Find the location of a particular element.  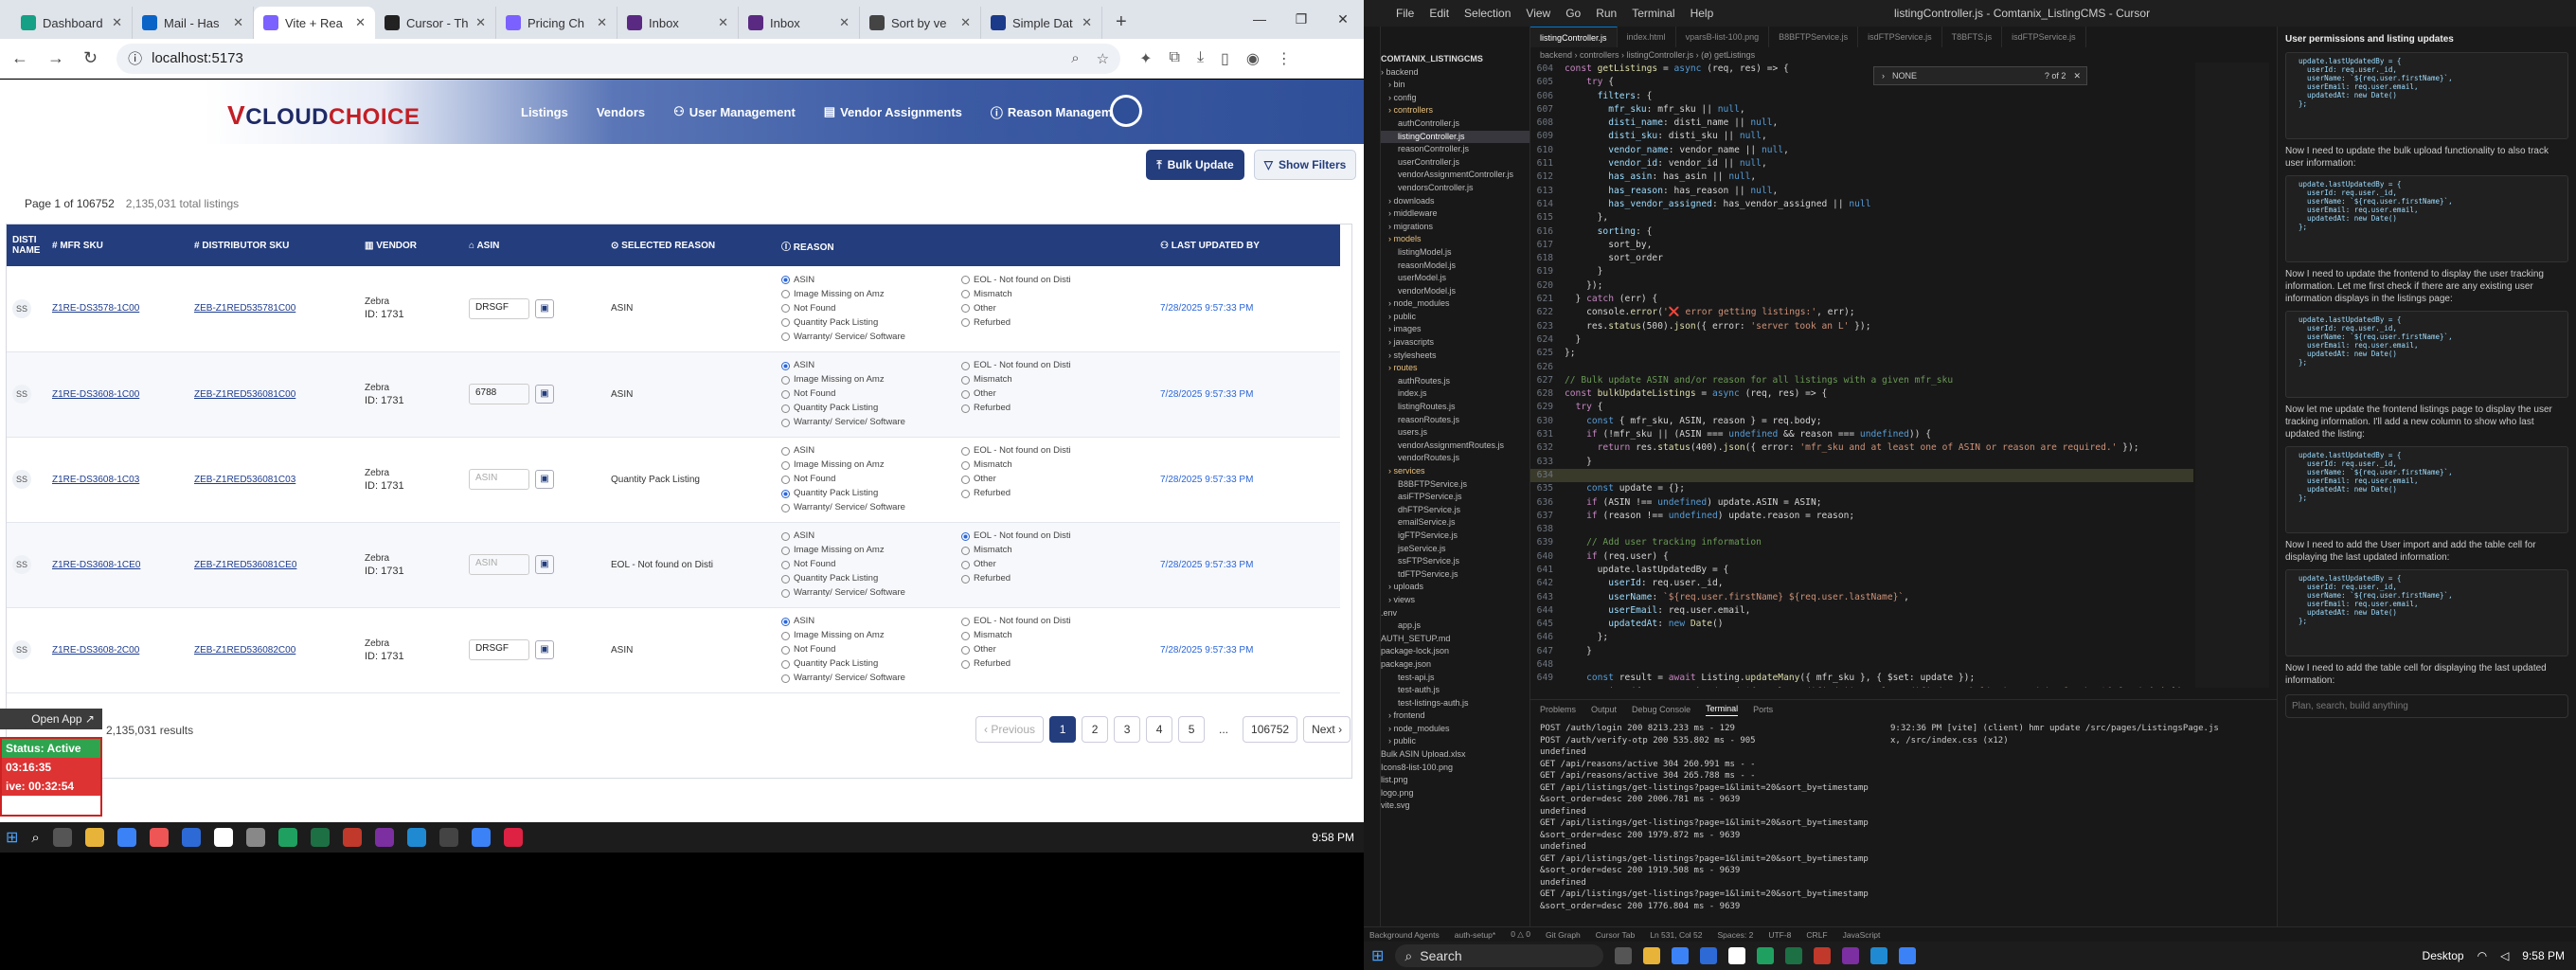

explorer-item: logo.png is located at coordinates (1455, 793).